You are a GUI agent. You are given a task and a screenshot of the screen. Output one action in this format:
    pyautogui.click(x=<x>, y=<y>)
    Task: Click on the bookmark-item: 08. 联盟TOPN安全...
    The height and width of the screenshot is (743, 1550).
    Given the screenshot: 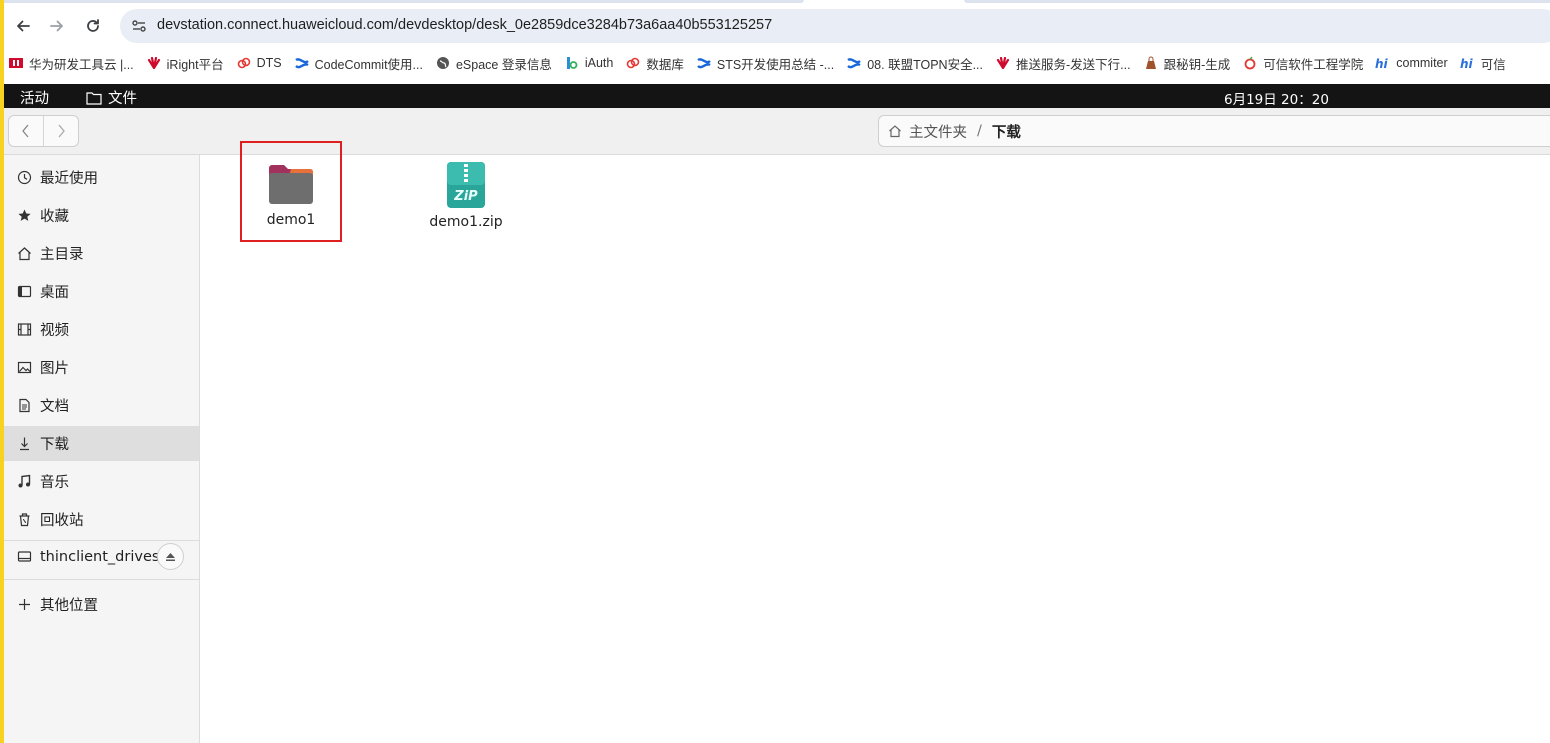 What is the action you would take?
    pyautogui.click(x=914, y=63)
    